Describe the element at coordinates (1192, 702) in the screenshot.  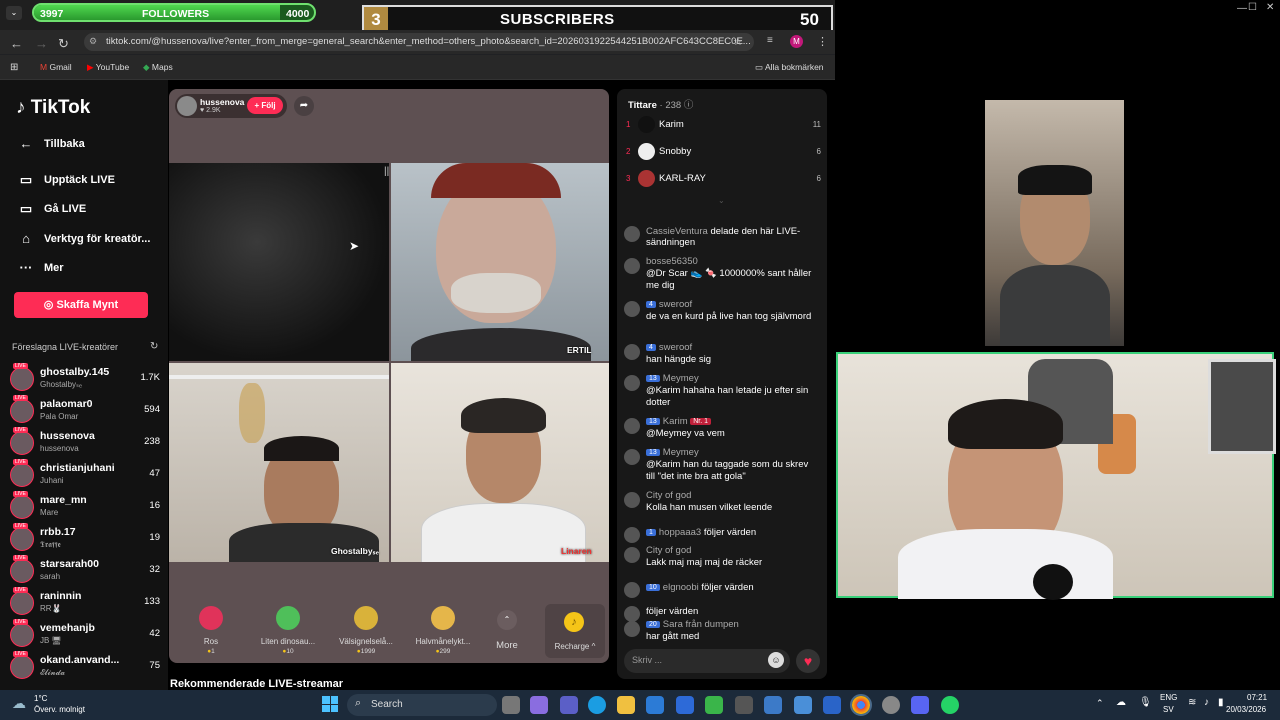
I see `wifi-icon: ≋` at that location.